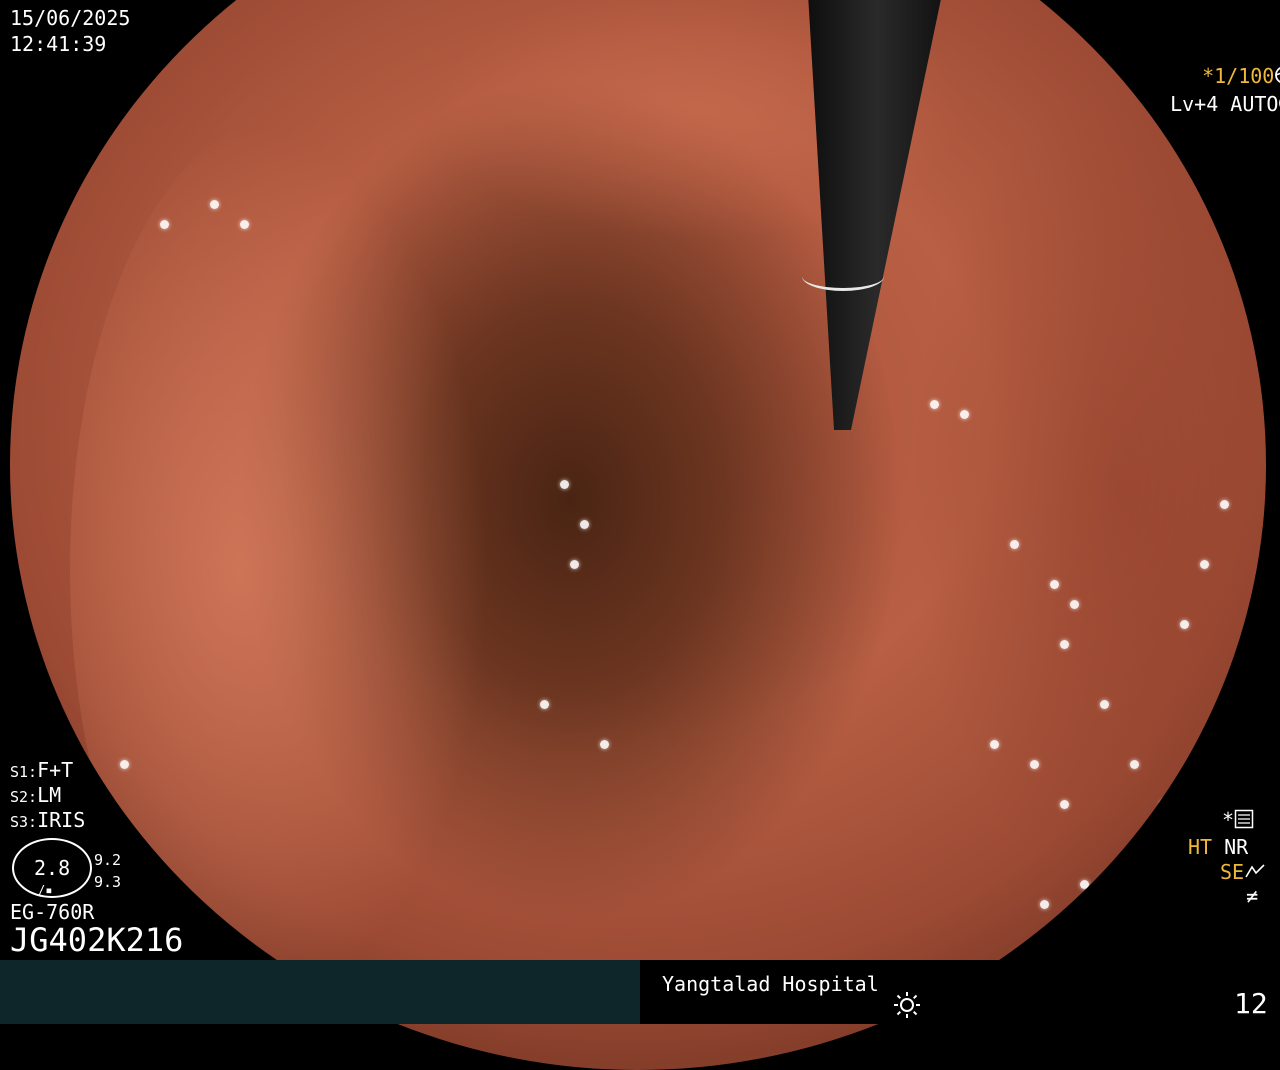  I want to click on setting-s1: S1:F+T, so click(41, 771).